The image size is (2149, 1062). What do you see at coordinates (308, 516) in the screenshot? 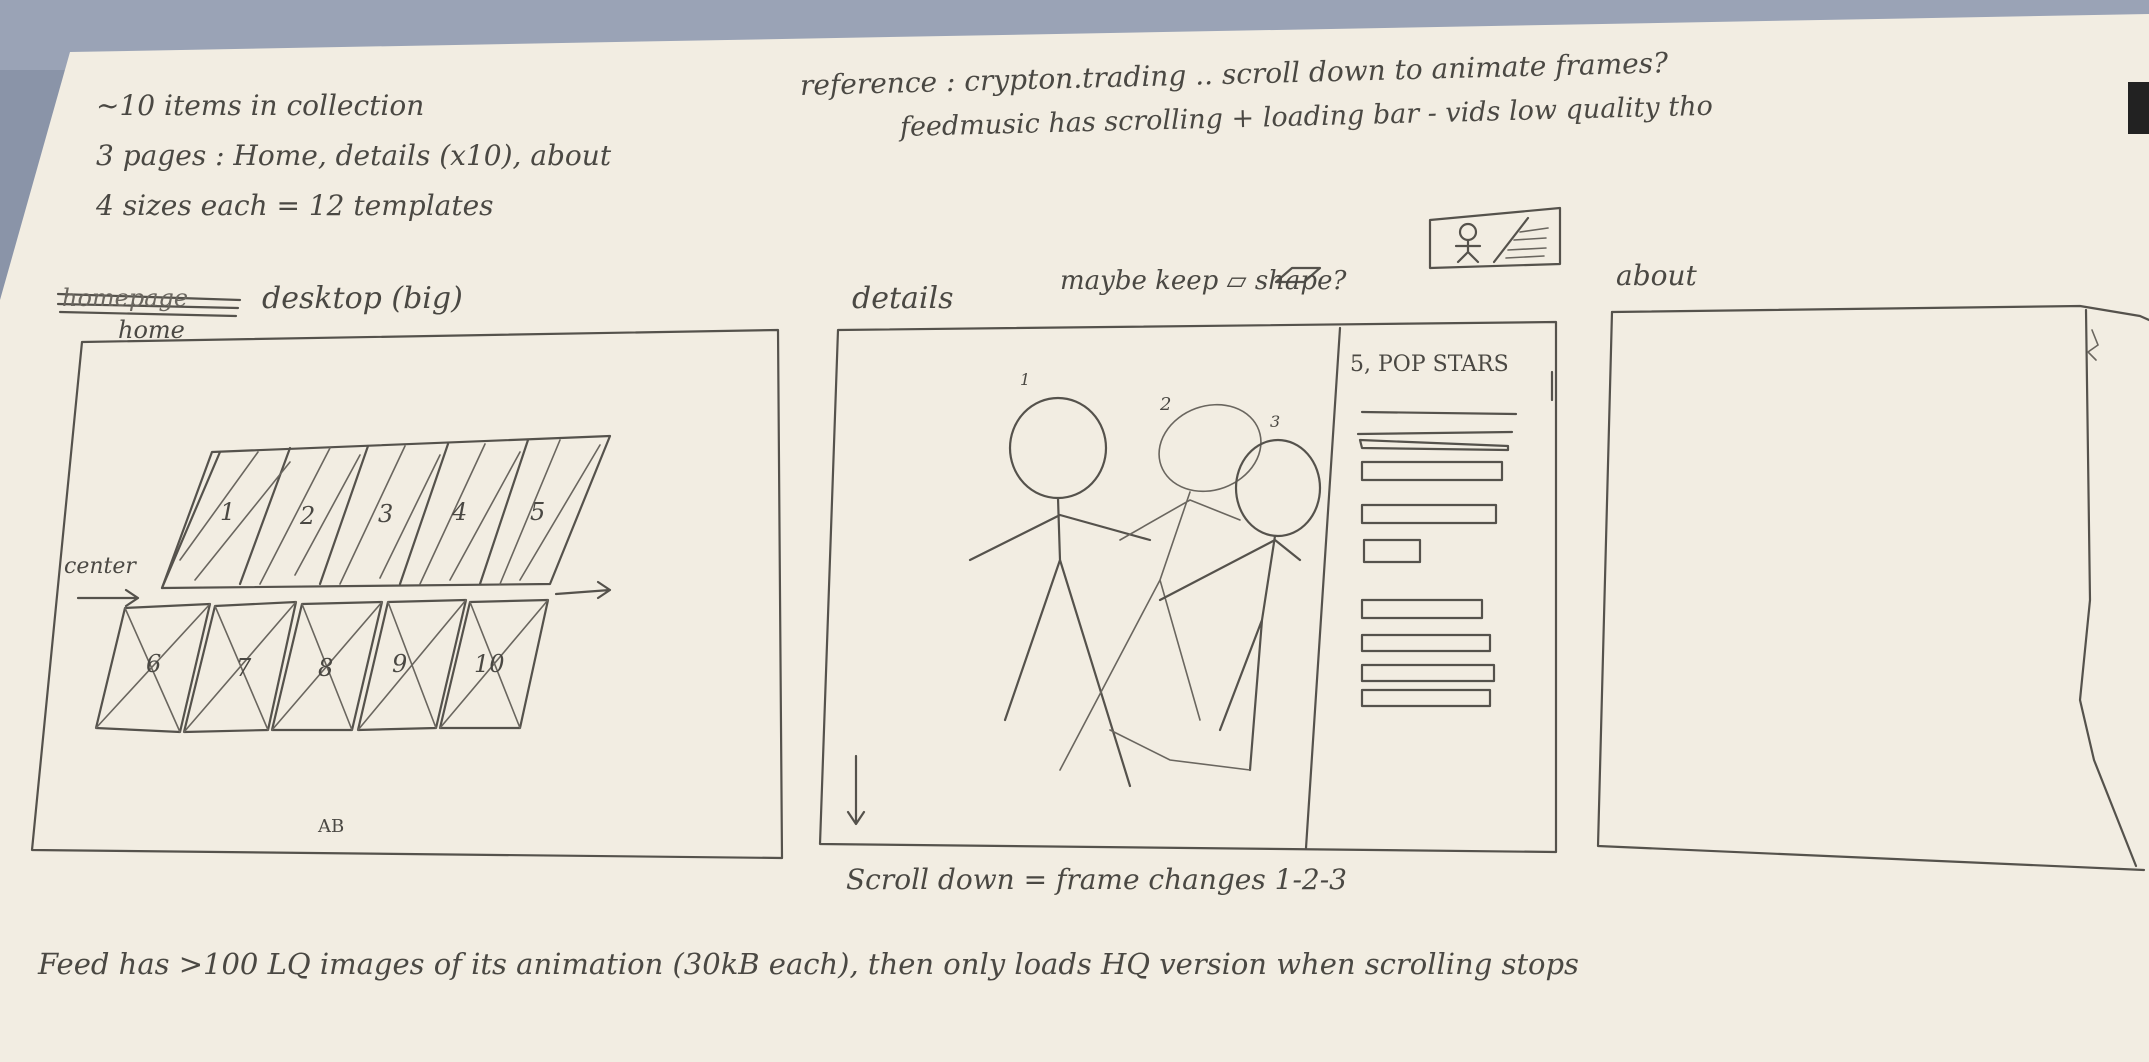
I see `frame-number: 2` at bounding box center [308, 516].